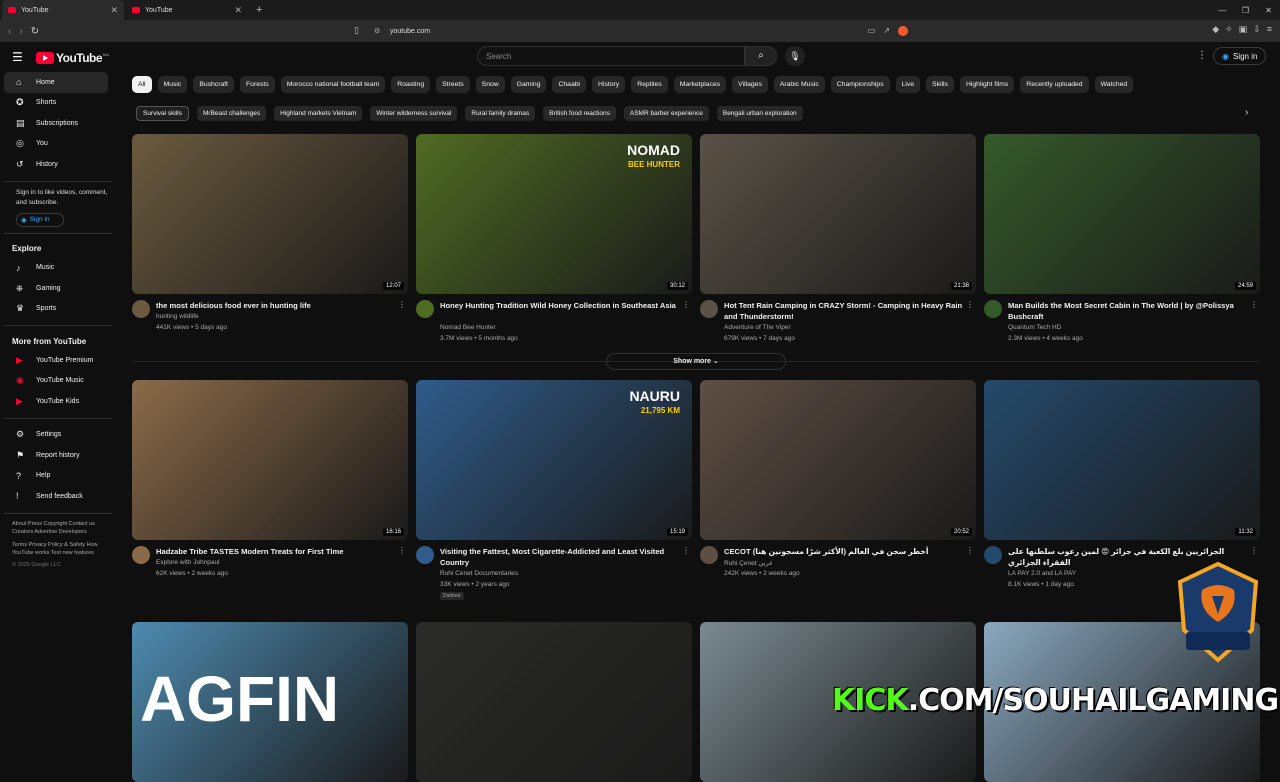 The height and width of the screenshot is (782, 1280). I want to click on channel-name: Adventure of The Viper, so click(757, 327).